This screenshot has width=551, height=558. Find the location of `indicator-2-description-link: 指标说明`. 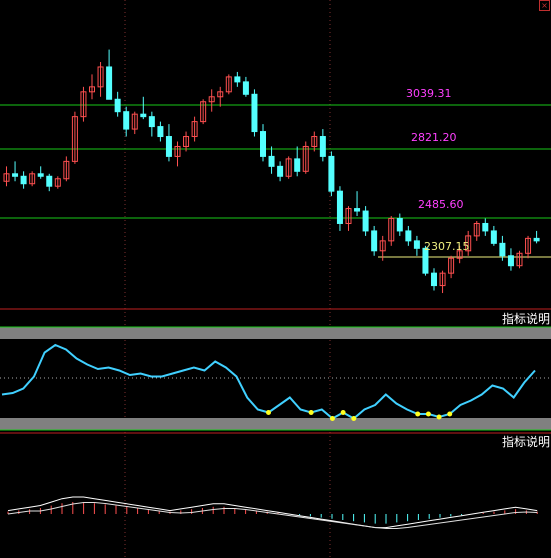

indicator-2-description-link: 指标说明 is located at coordinates (525, 442).